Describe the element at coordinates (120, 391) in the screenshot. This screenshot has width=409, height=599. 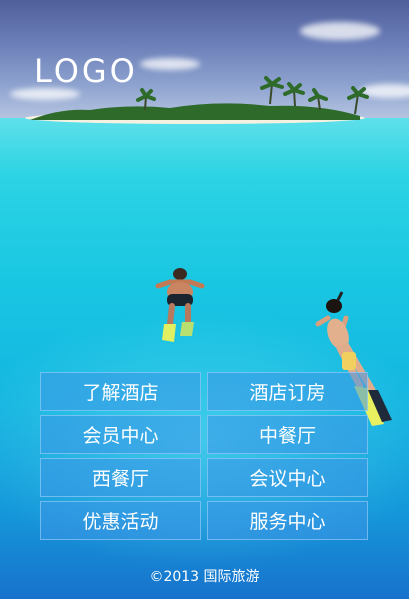
I see `menu-button-about-hotel: 了解酒店` at that location.